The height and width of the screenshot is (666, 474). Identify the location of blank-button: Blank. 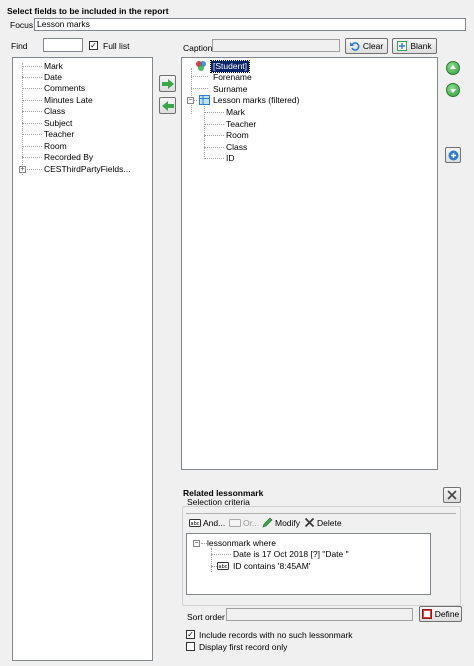
(414, 46).